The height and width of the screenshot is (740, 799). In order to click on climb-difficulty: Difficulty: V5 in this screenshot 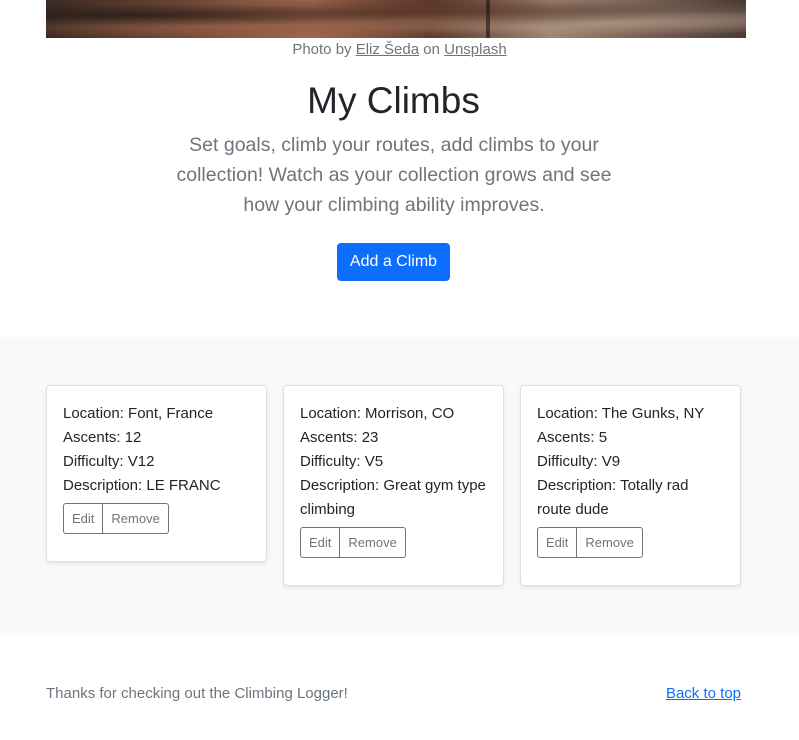, I will do `click(342, 461)`.